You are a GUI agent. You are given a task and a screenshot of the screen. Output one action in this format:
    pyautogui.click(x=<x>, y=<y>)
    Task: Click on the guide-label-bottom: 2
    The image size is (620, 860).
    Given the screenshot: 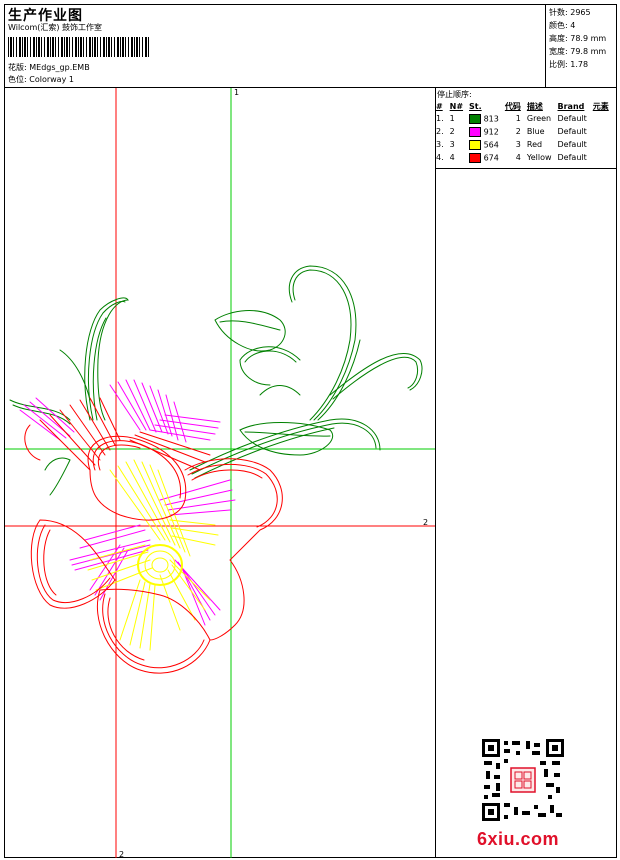 What is the action you would take?
    pyautogui.click(x=121, y=854)
    